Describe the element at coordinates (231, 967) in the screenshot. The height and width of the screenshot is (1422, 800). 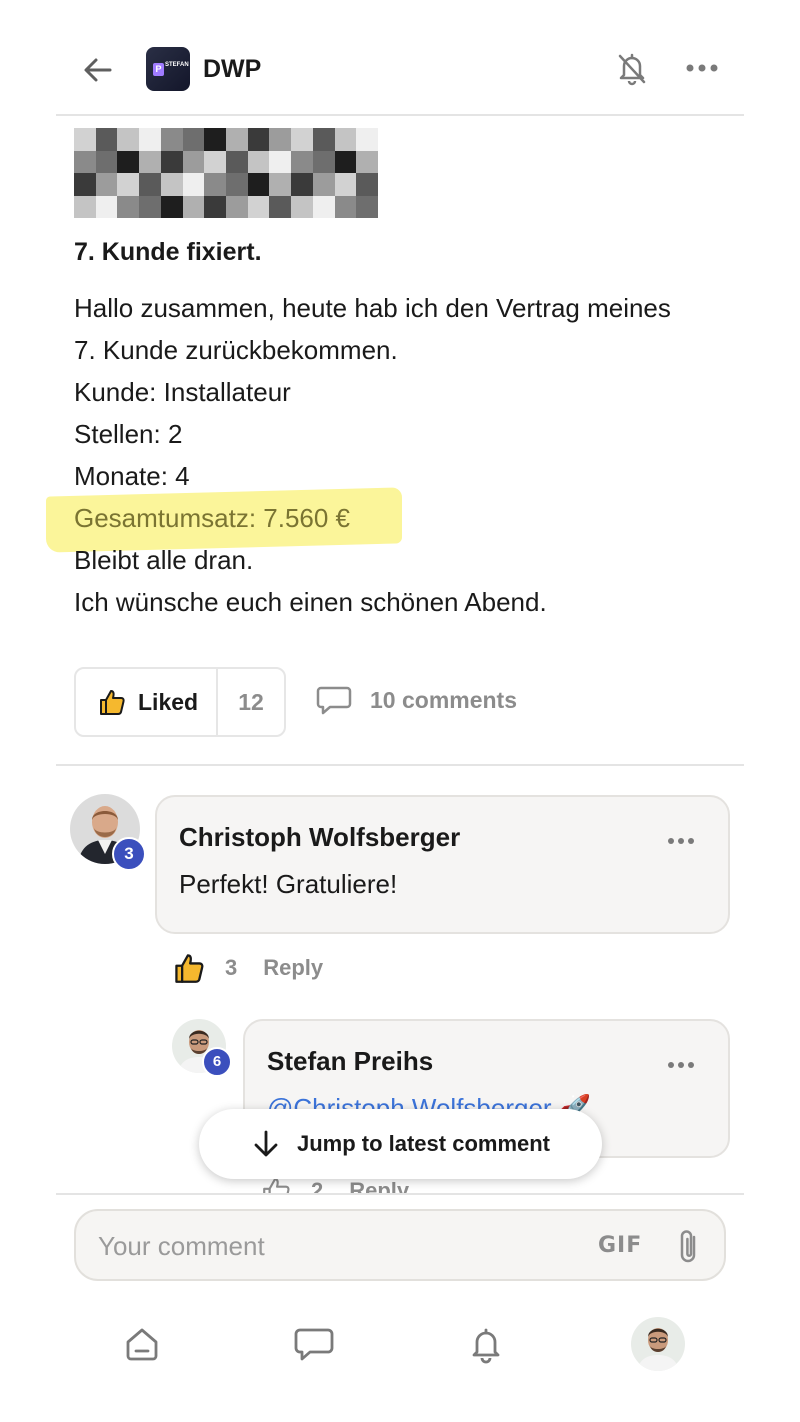
I see `comment-like-count: 3` at that location.